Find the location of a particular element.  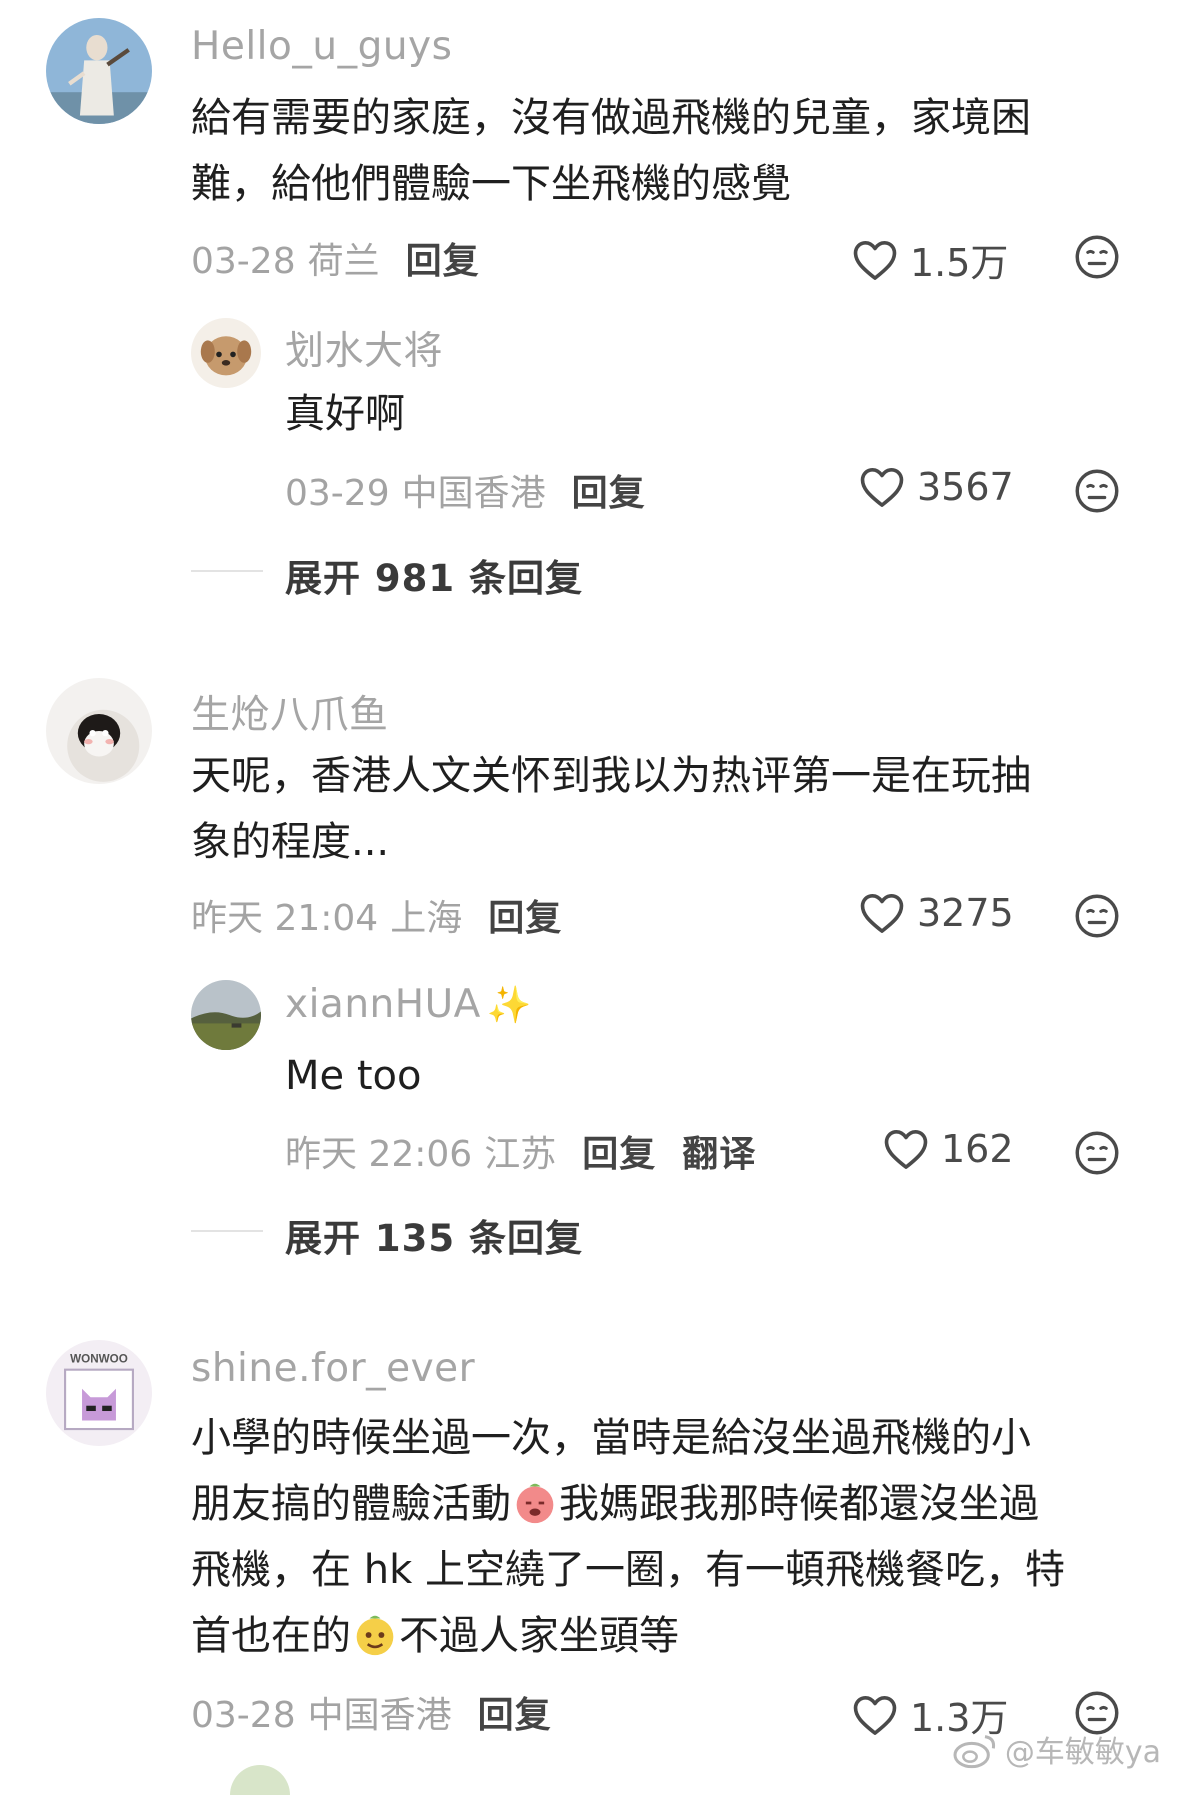

reply-username: xiannHUA ✨ is located at coordinates (408, 1004).